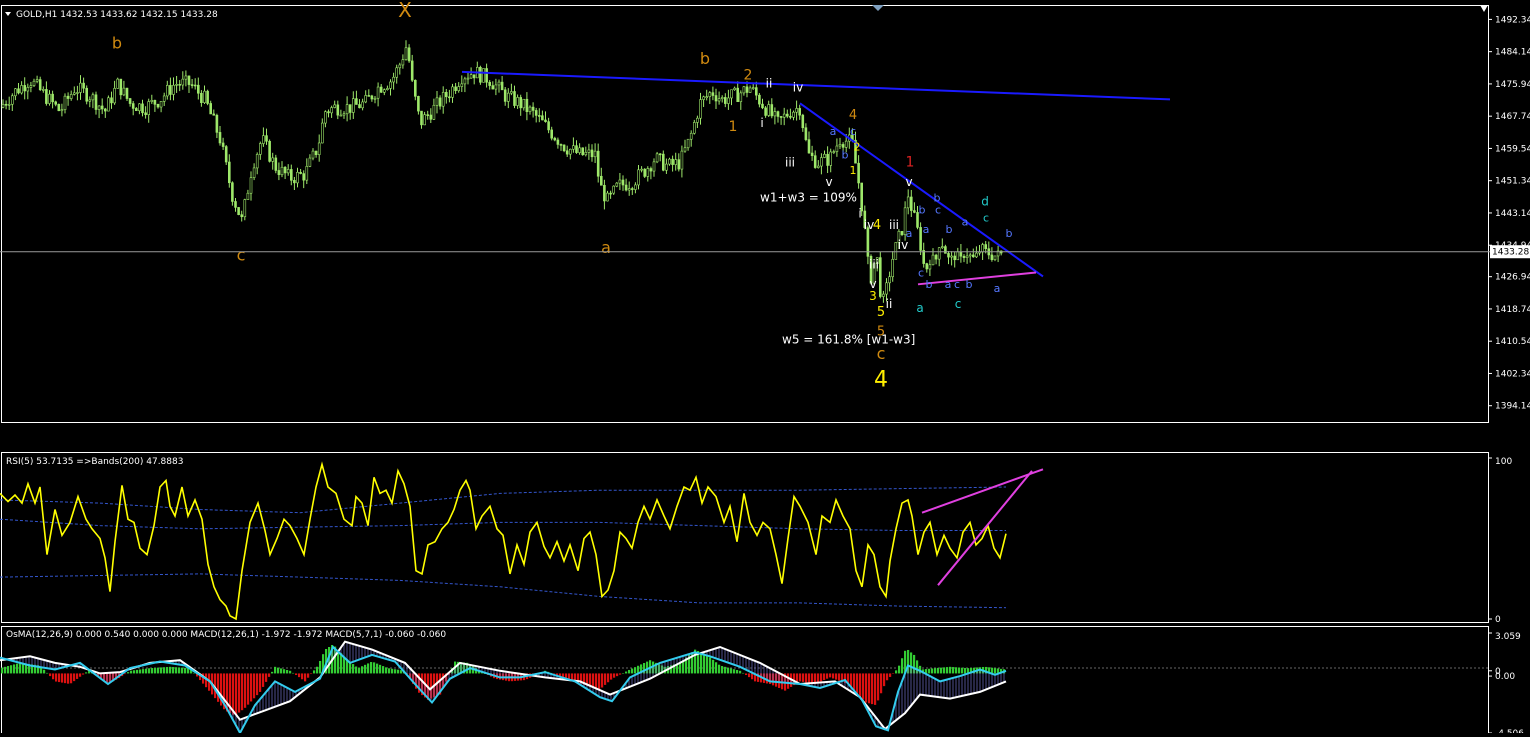 The width and height of the screenshot is (1530, 737). What do you see at coordinates (1503, 462) in the screenshot?
I see `rsi-tick-label: 100` at bounding box center [1503, 462].